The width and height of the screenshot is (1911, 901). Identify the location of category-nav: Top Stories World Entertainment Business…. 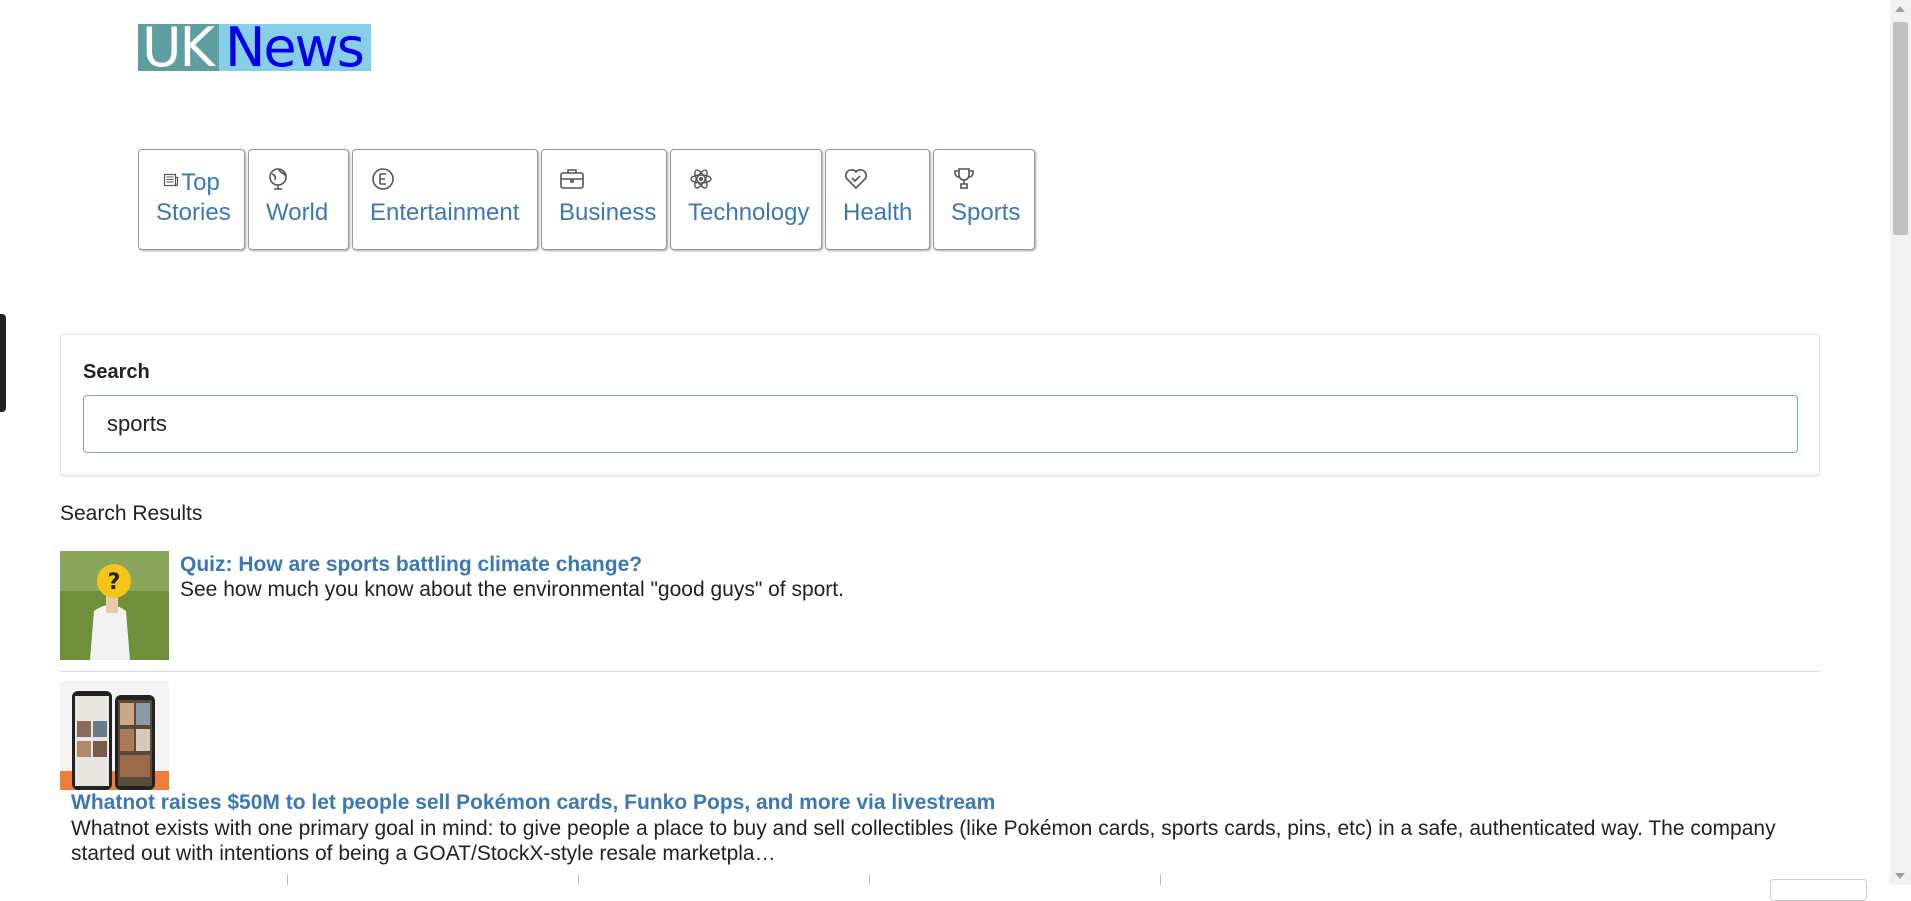
(586, 199).